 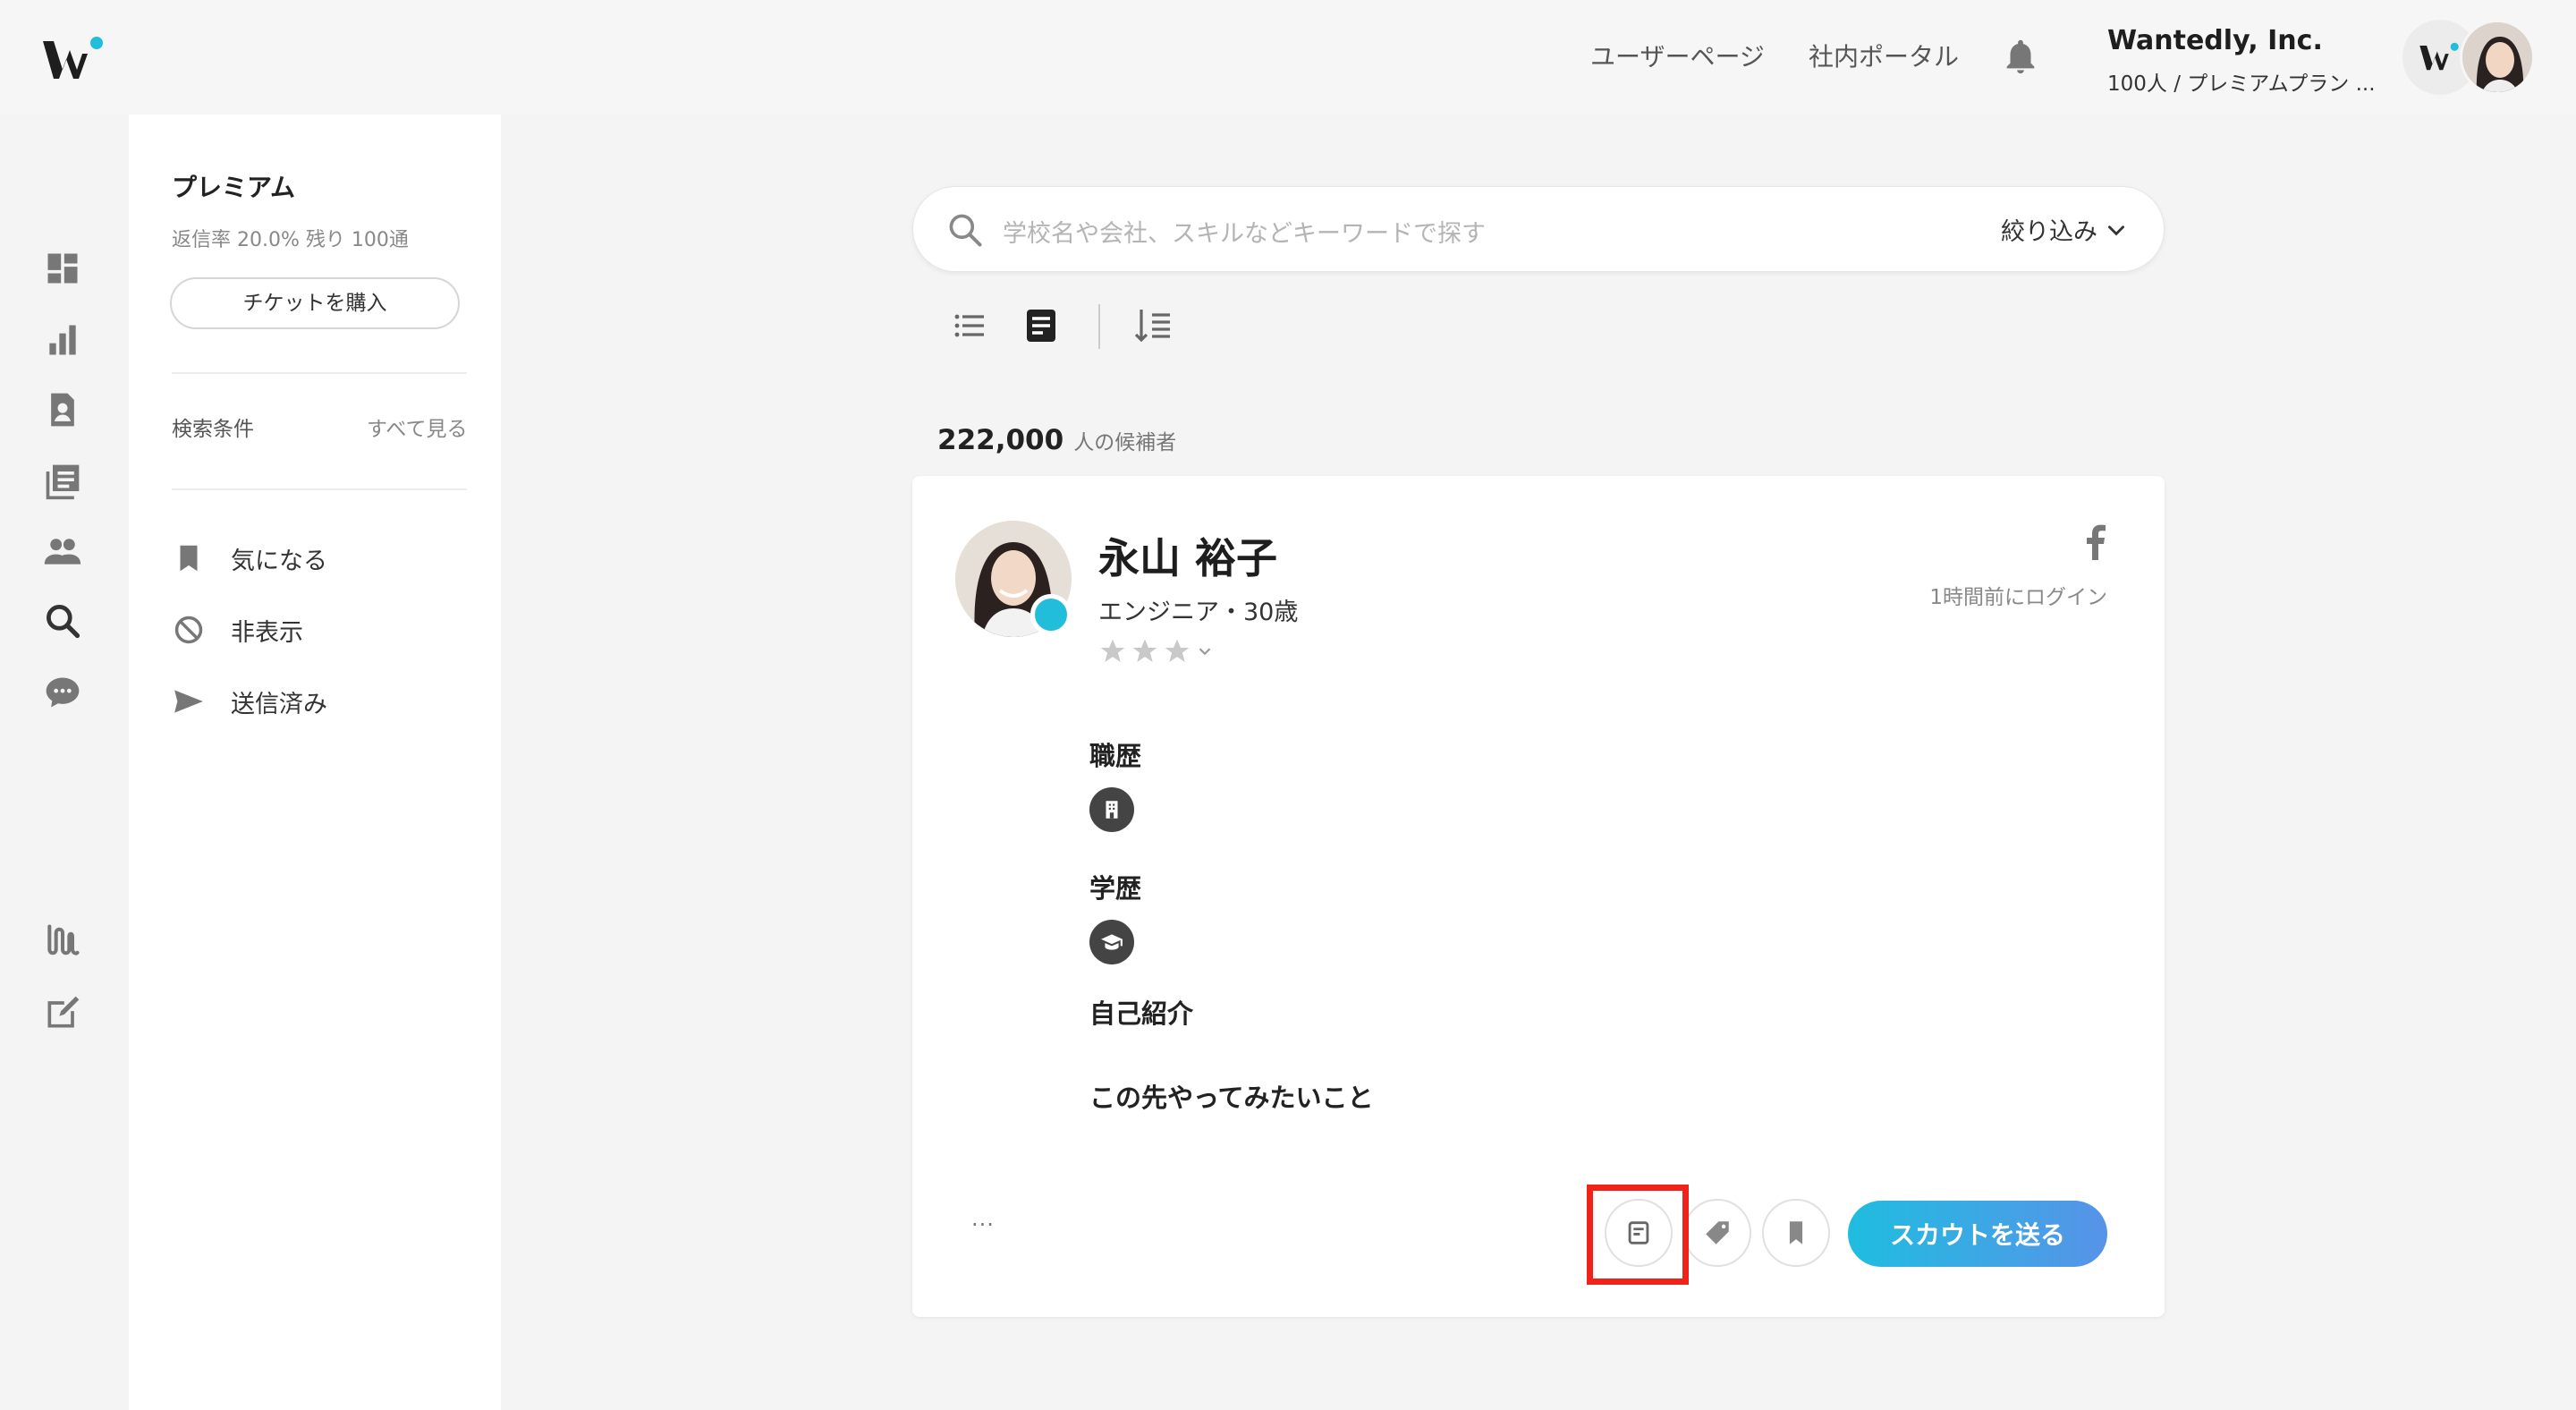 I want to click on people-icon, so click(x=62, y=551).